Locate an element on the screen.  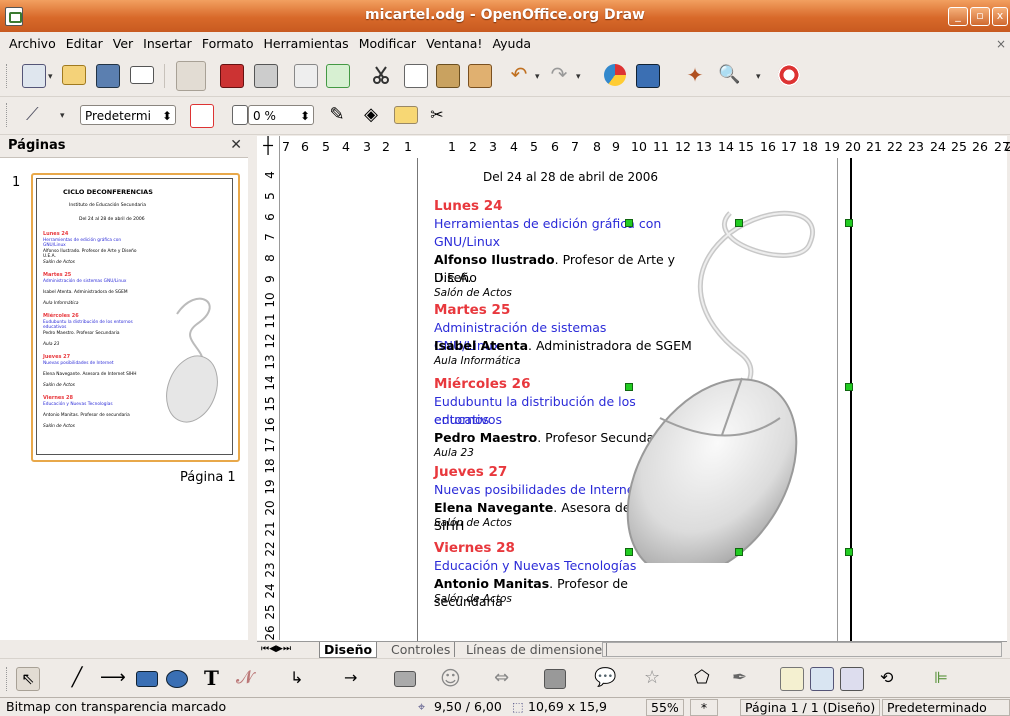
styles-wand-icon: ⟋ is located at coordinates (37, 115).